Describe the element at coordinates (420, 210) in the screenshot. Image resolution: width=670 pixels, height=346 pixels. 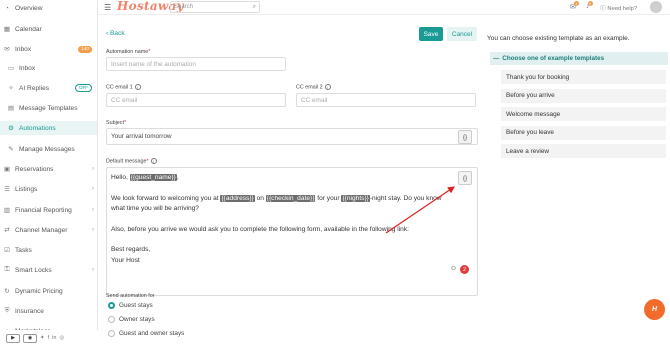
I see `annotation-arrow` at that location.